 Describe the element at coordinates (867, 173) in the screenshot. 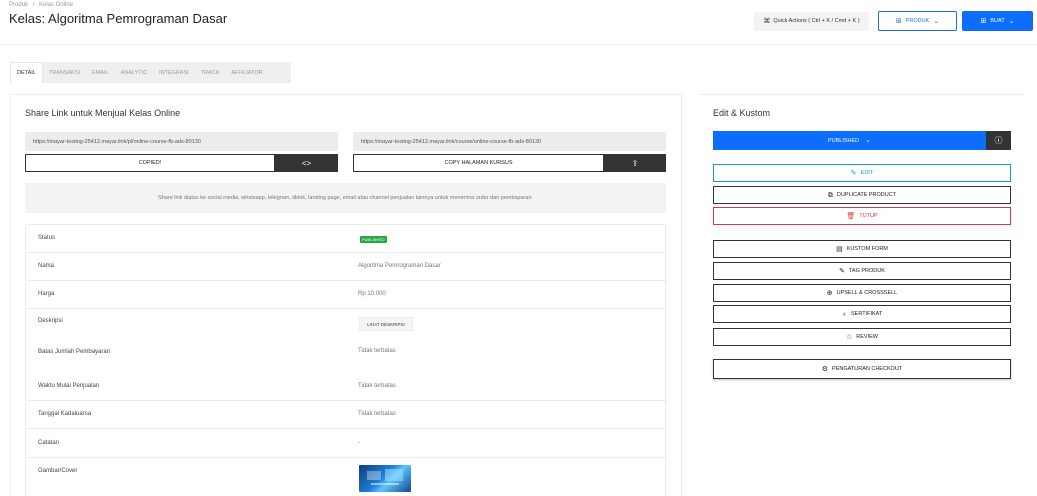

I see `edit-label: EDIT` at that location.